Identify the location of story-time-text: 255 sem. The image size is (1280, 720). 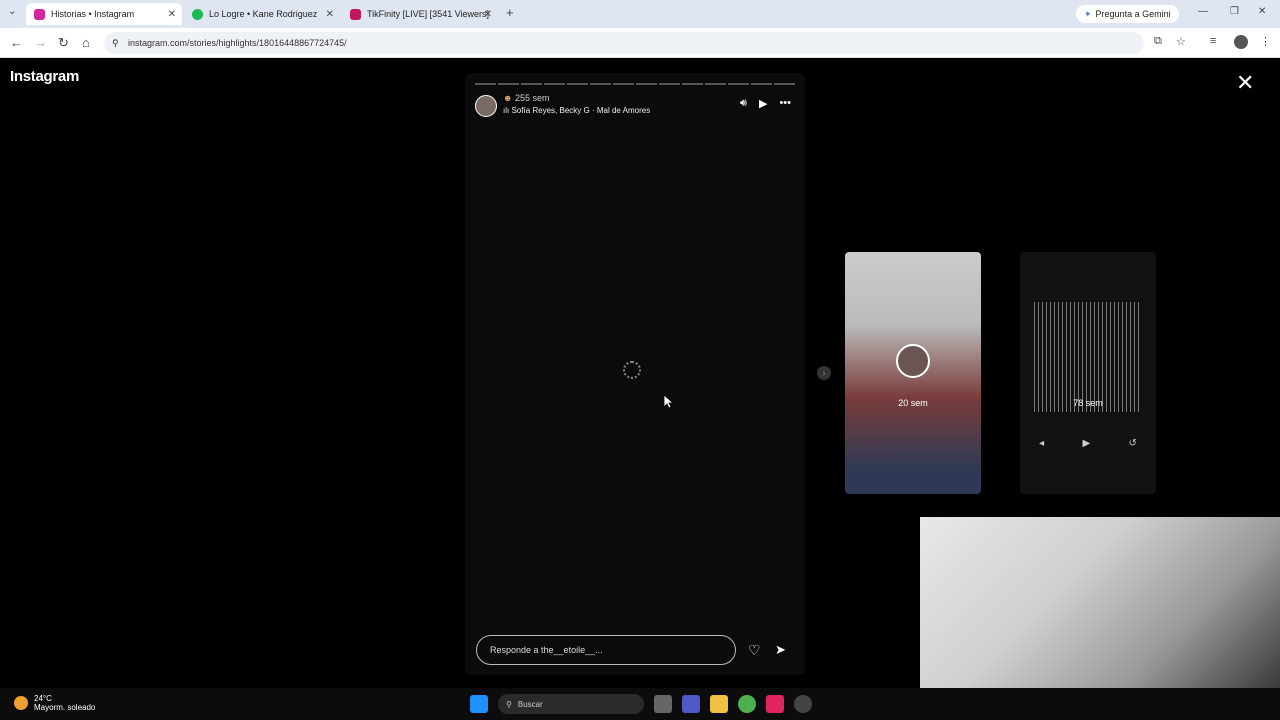
(532, 98).